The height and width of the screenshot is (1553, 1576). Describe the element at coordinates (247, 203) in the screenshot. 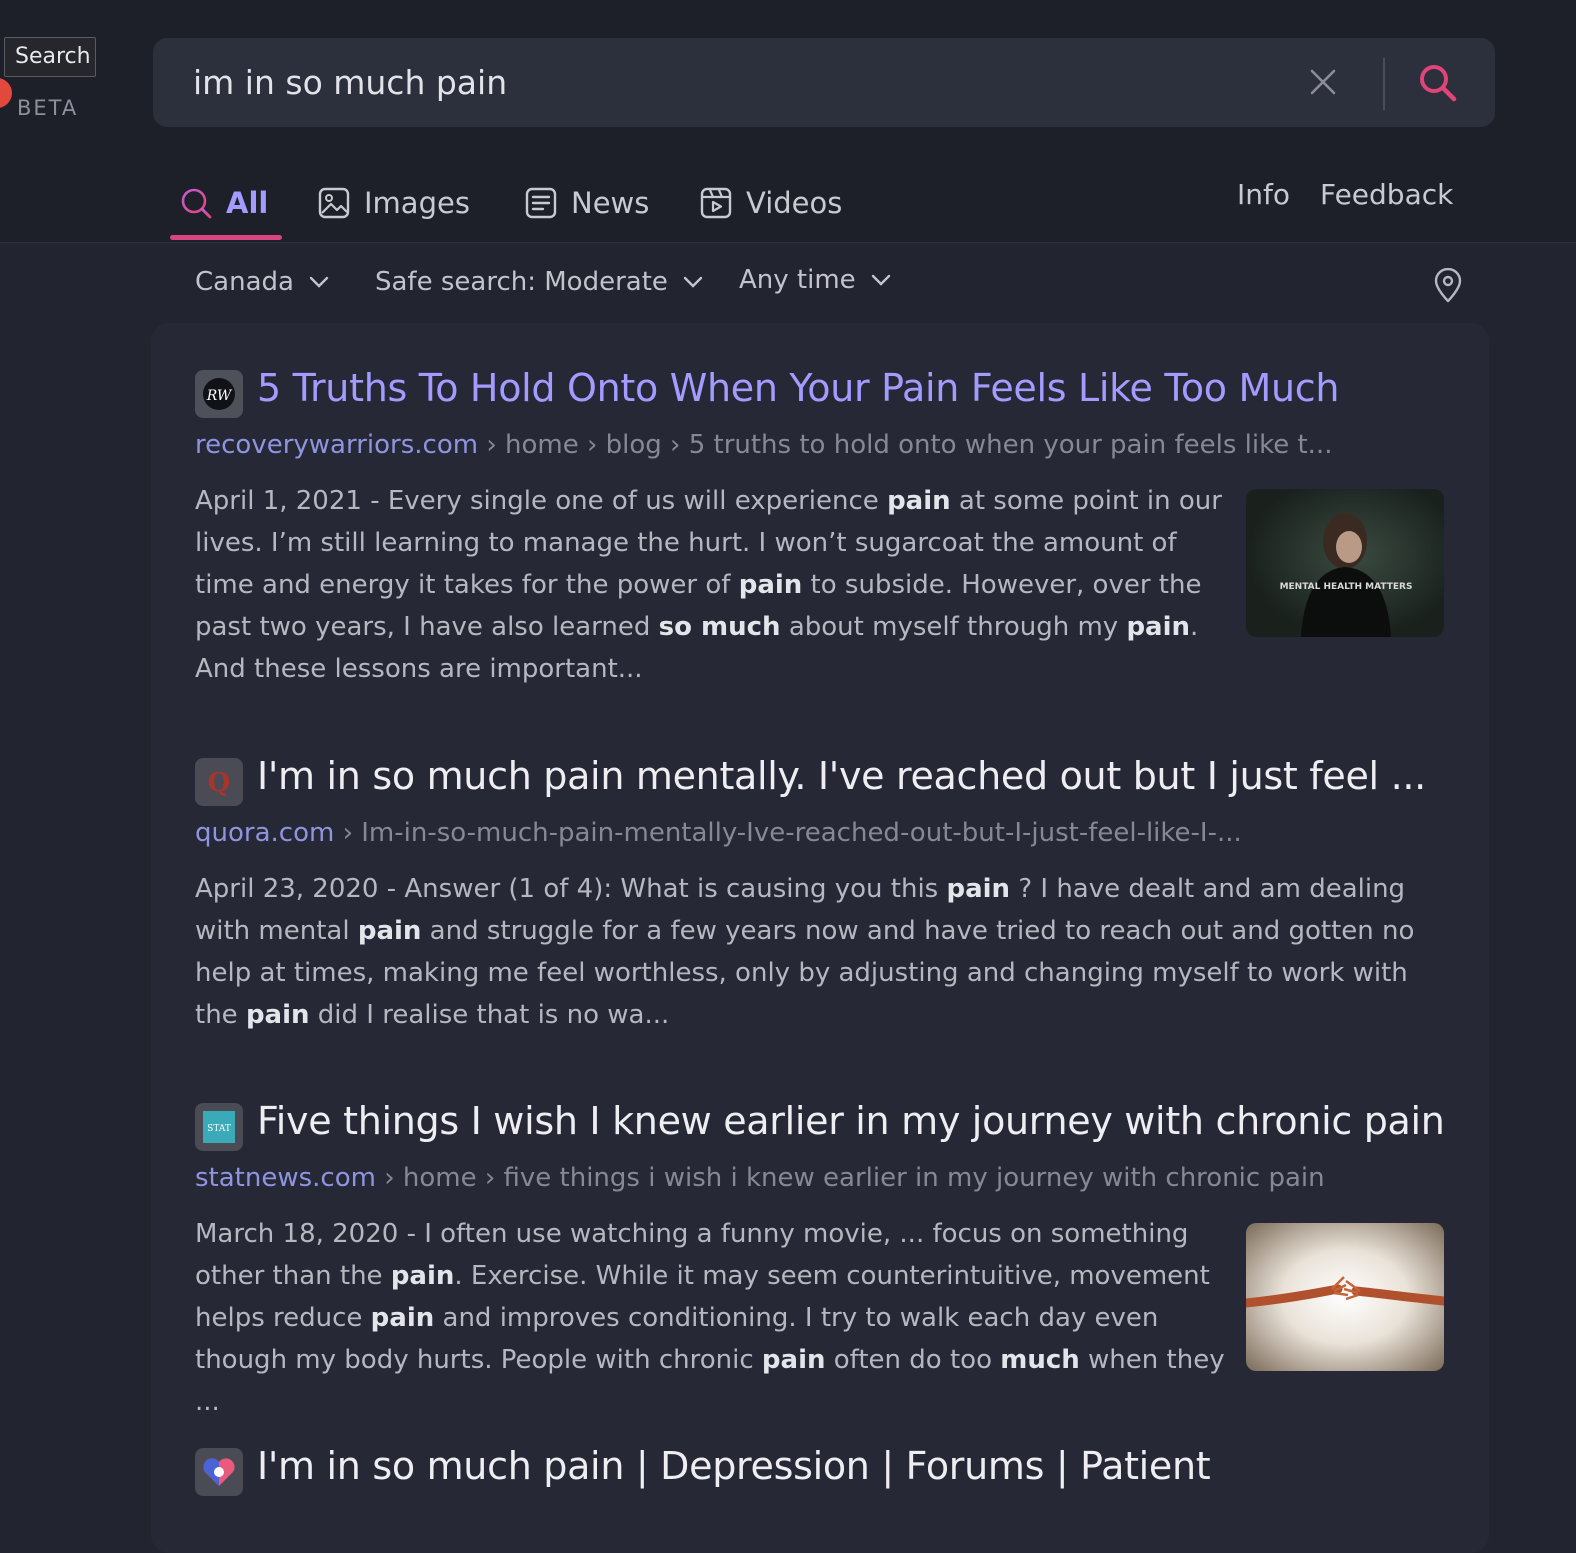

I see `tab-all-label: All` at that location.